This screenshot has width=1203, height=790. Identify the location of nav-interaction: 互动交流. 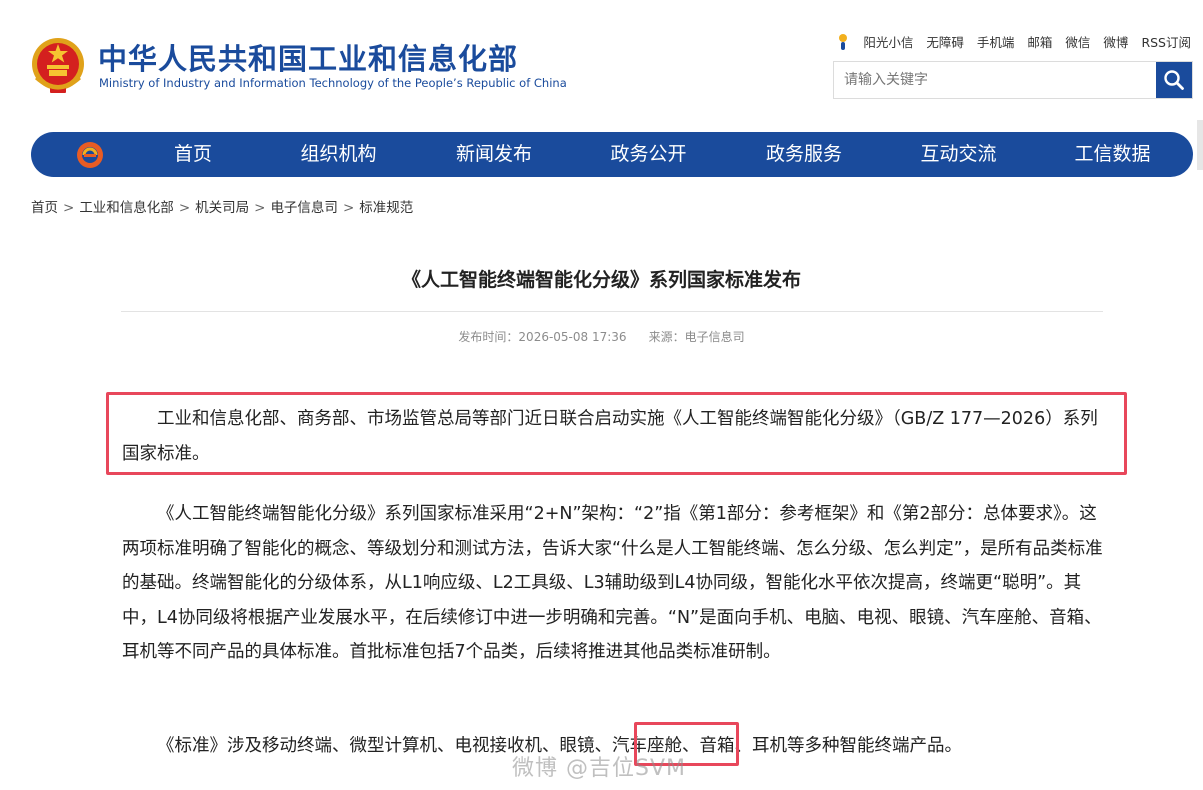
(958, 154).